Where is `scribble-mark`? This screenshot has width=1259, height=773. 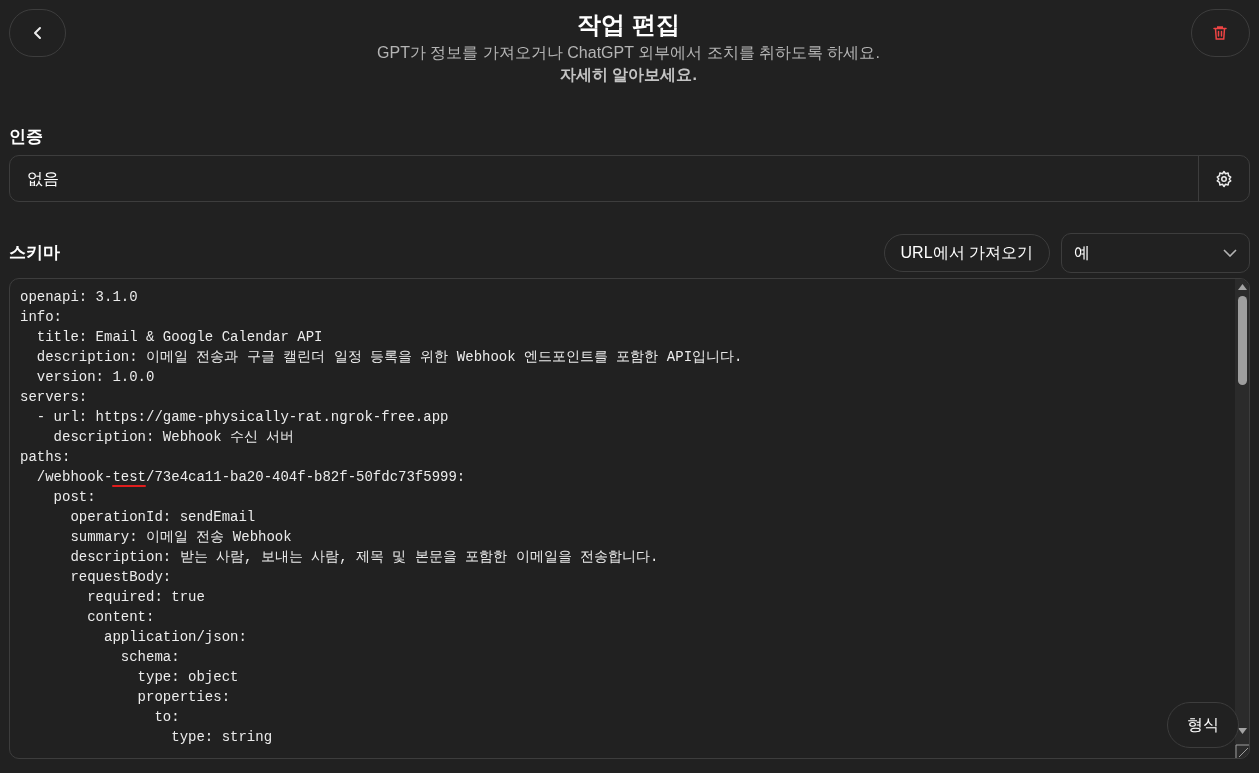
scribble-mark is located at coordinates (129, 486).